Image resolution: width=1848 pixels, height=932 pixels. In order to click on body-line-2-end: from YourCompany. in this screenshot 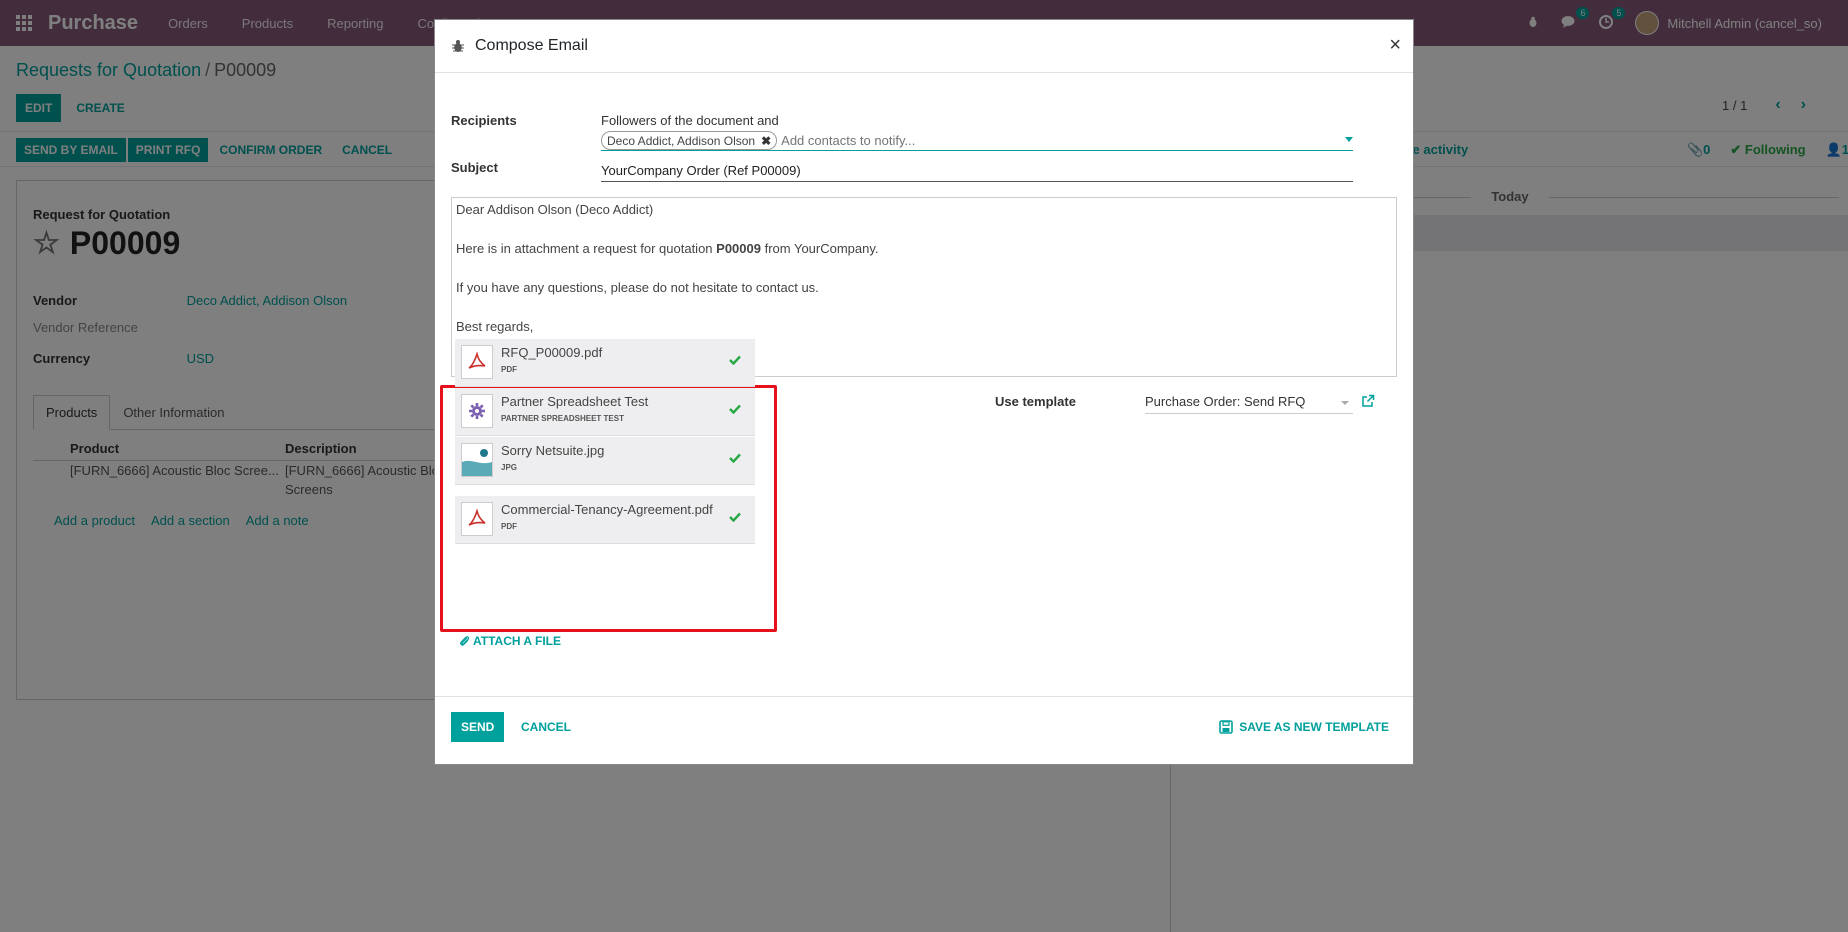, I will do `click(819, 248)`.